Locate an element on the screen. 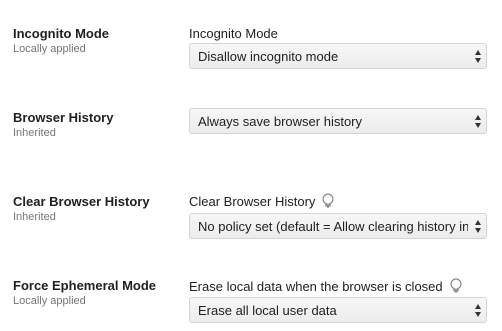  policy-name: Clear Browser History is located at coordinates (81, 201).